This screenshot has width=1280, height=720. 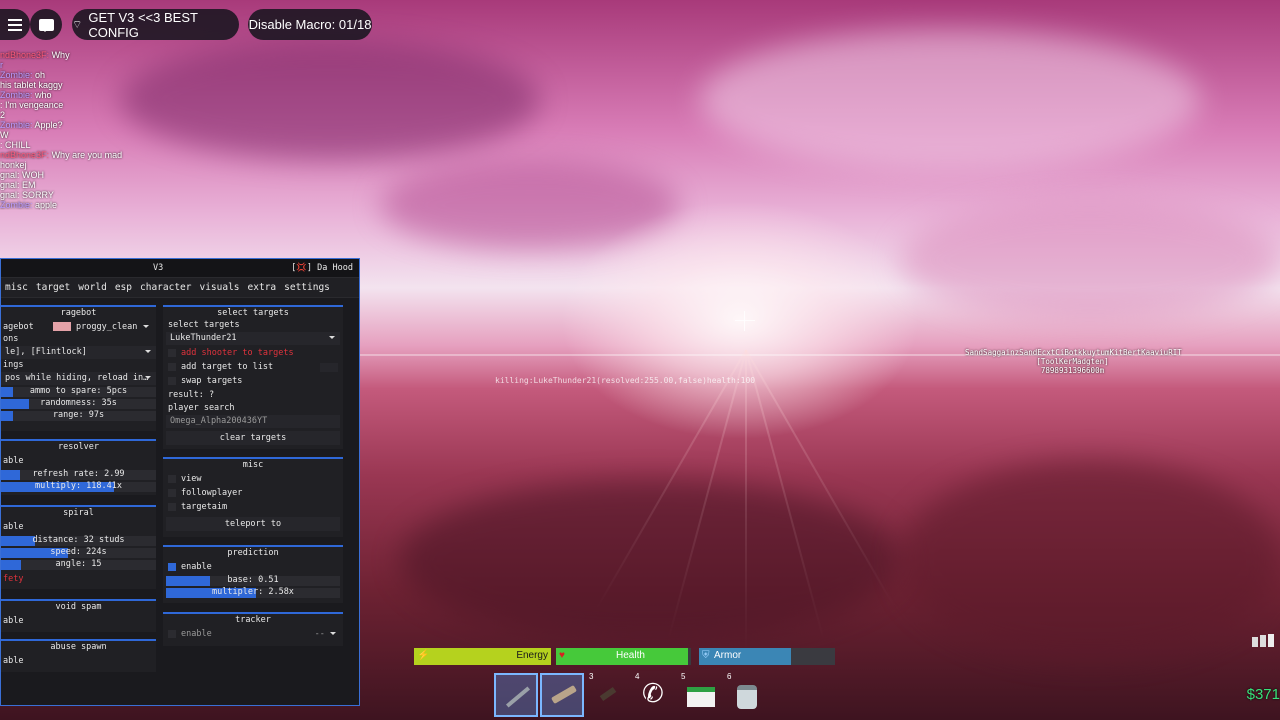 What do you see at coordinates (165, 287) in the screenshot?
I see `tab-character: character` at bounding box center [165, 287].